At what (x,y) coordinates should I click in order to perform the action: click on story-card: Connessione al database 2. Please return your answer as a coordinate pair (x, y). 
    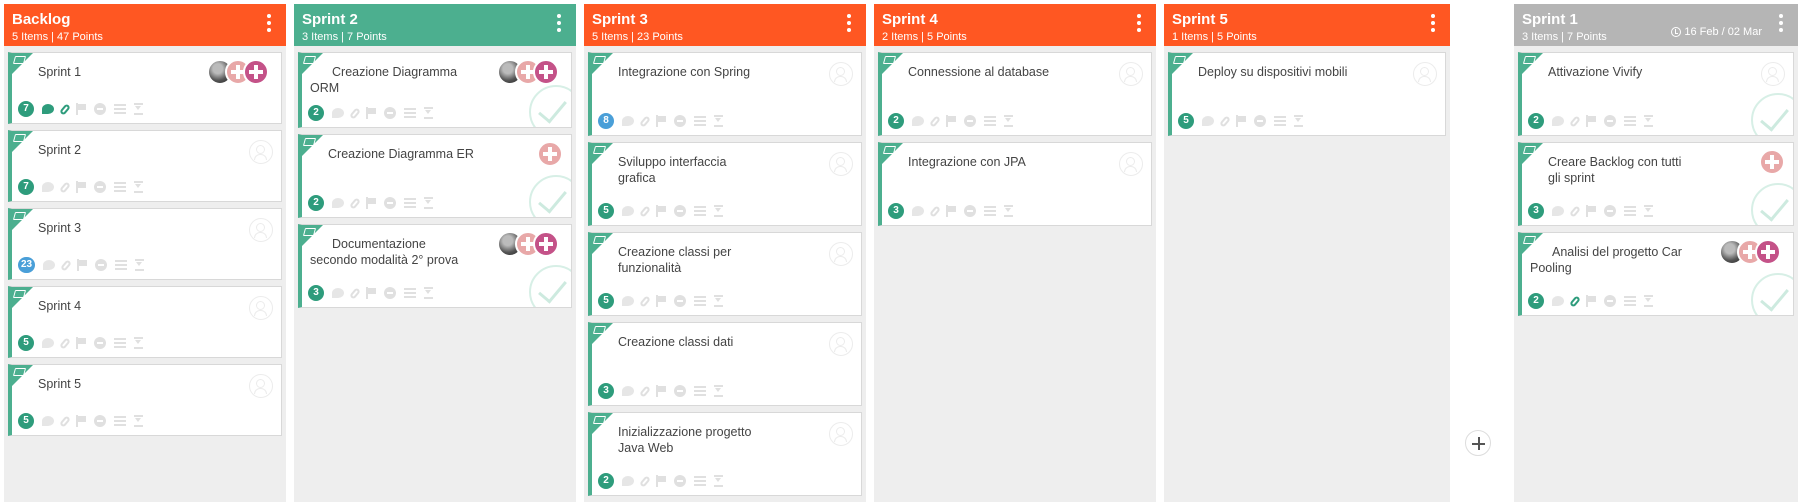
    Looking at the image, I should click on (1015, 94).